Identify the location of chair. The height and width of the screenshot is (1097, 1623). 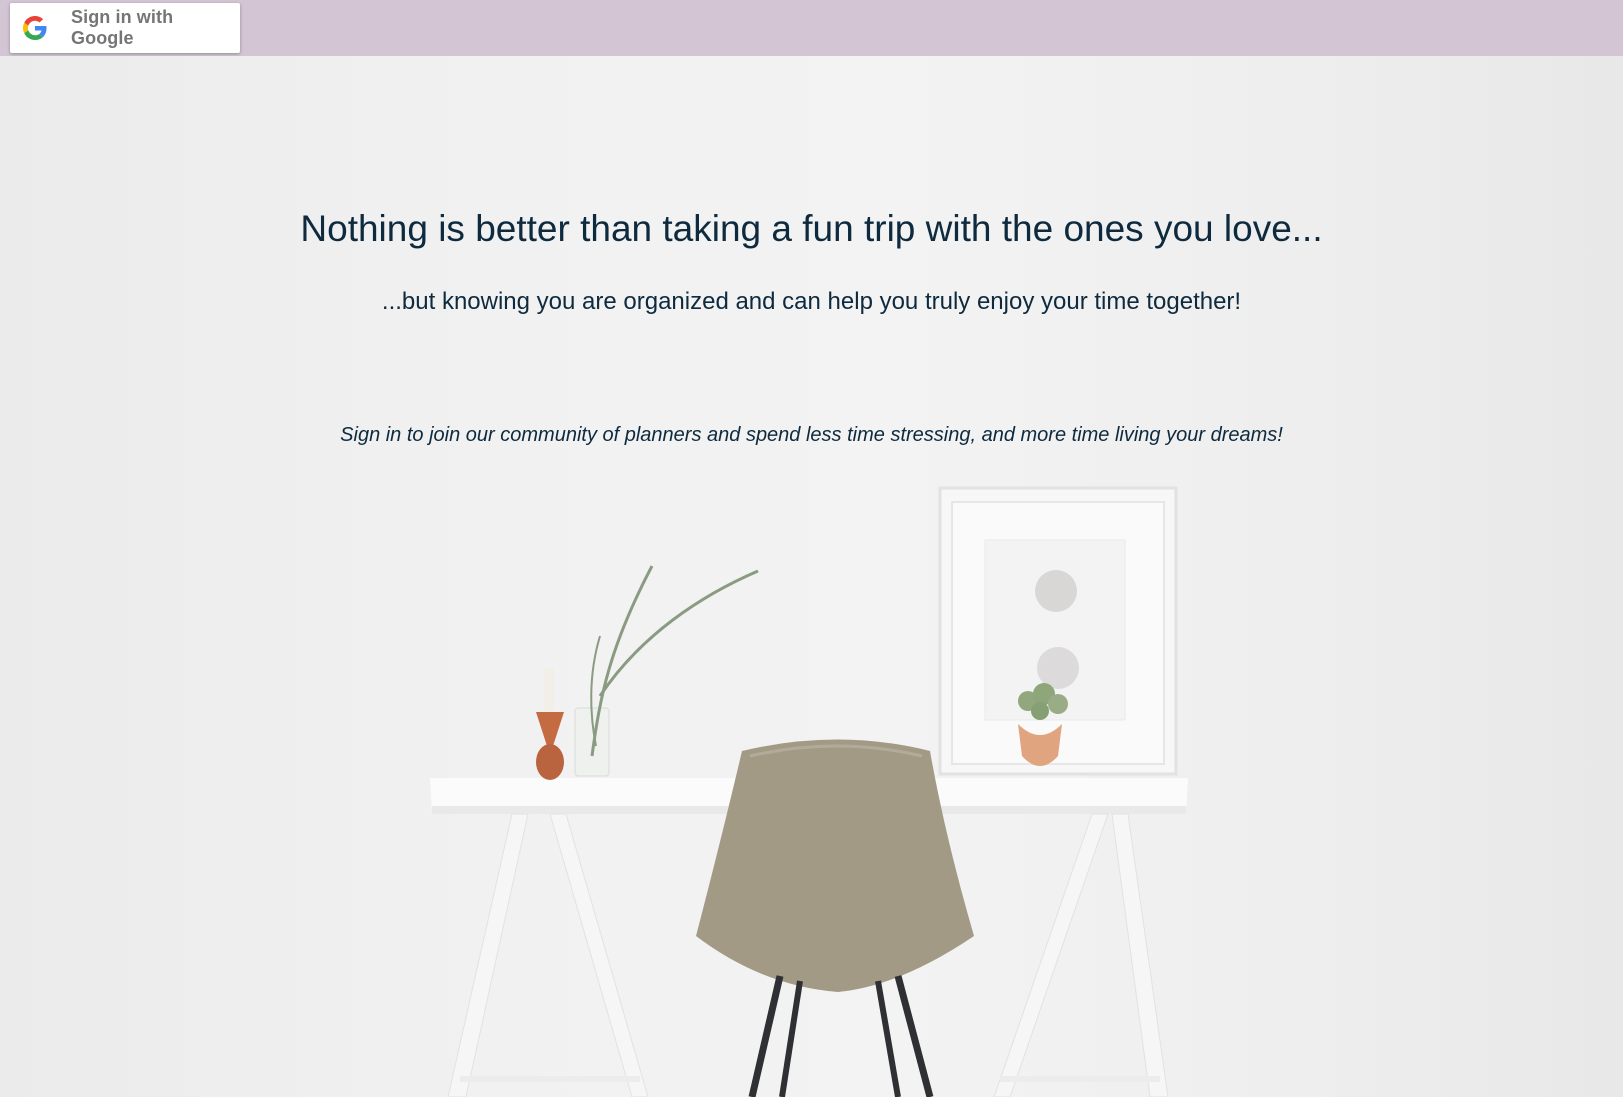
(835, 918).